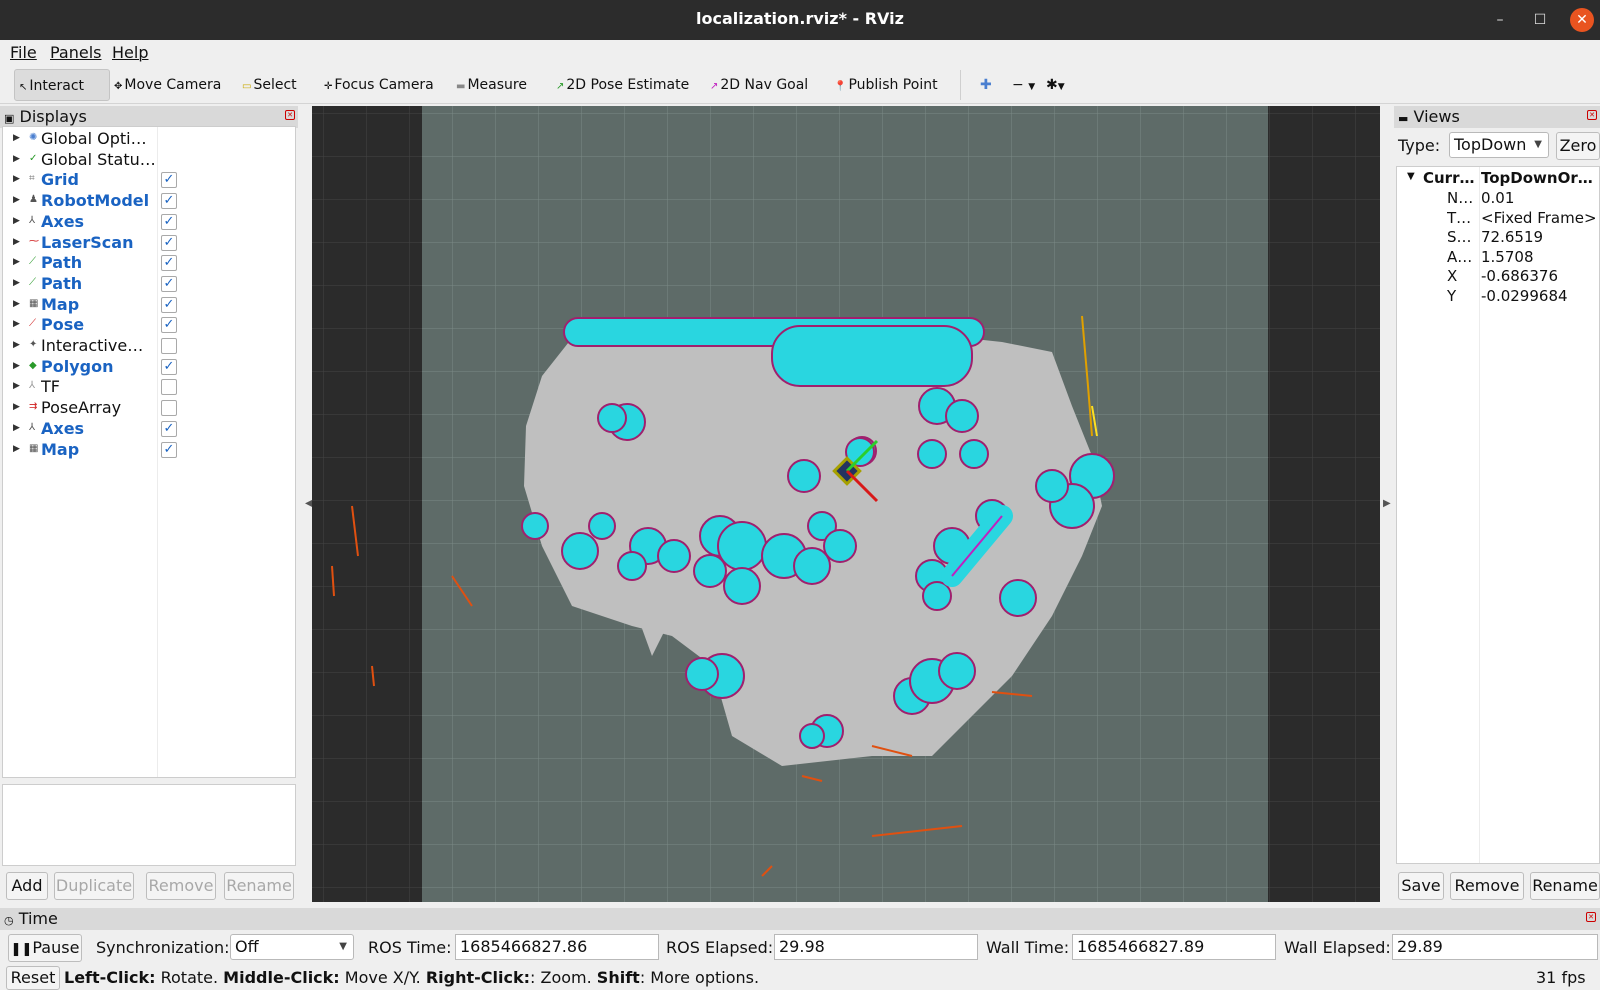 This screenshot has width=1600, height=990. Describe the element at coordinates (1582, 20) in the screenshot. I see `close-icon: ✕` at that location.